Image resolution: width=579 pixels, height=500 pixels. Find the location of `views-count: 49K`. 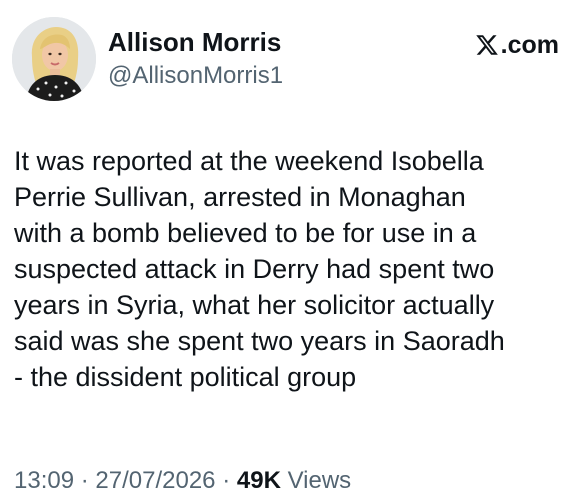

views-count: 49K is located at coordinates (258, 480).